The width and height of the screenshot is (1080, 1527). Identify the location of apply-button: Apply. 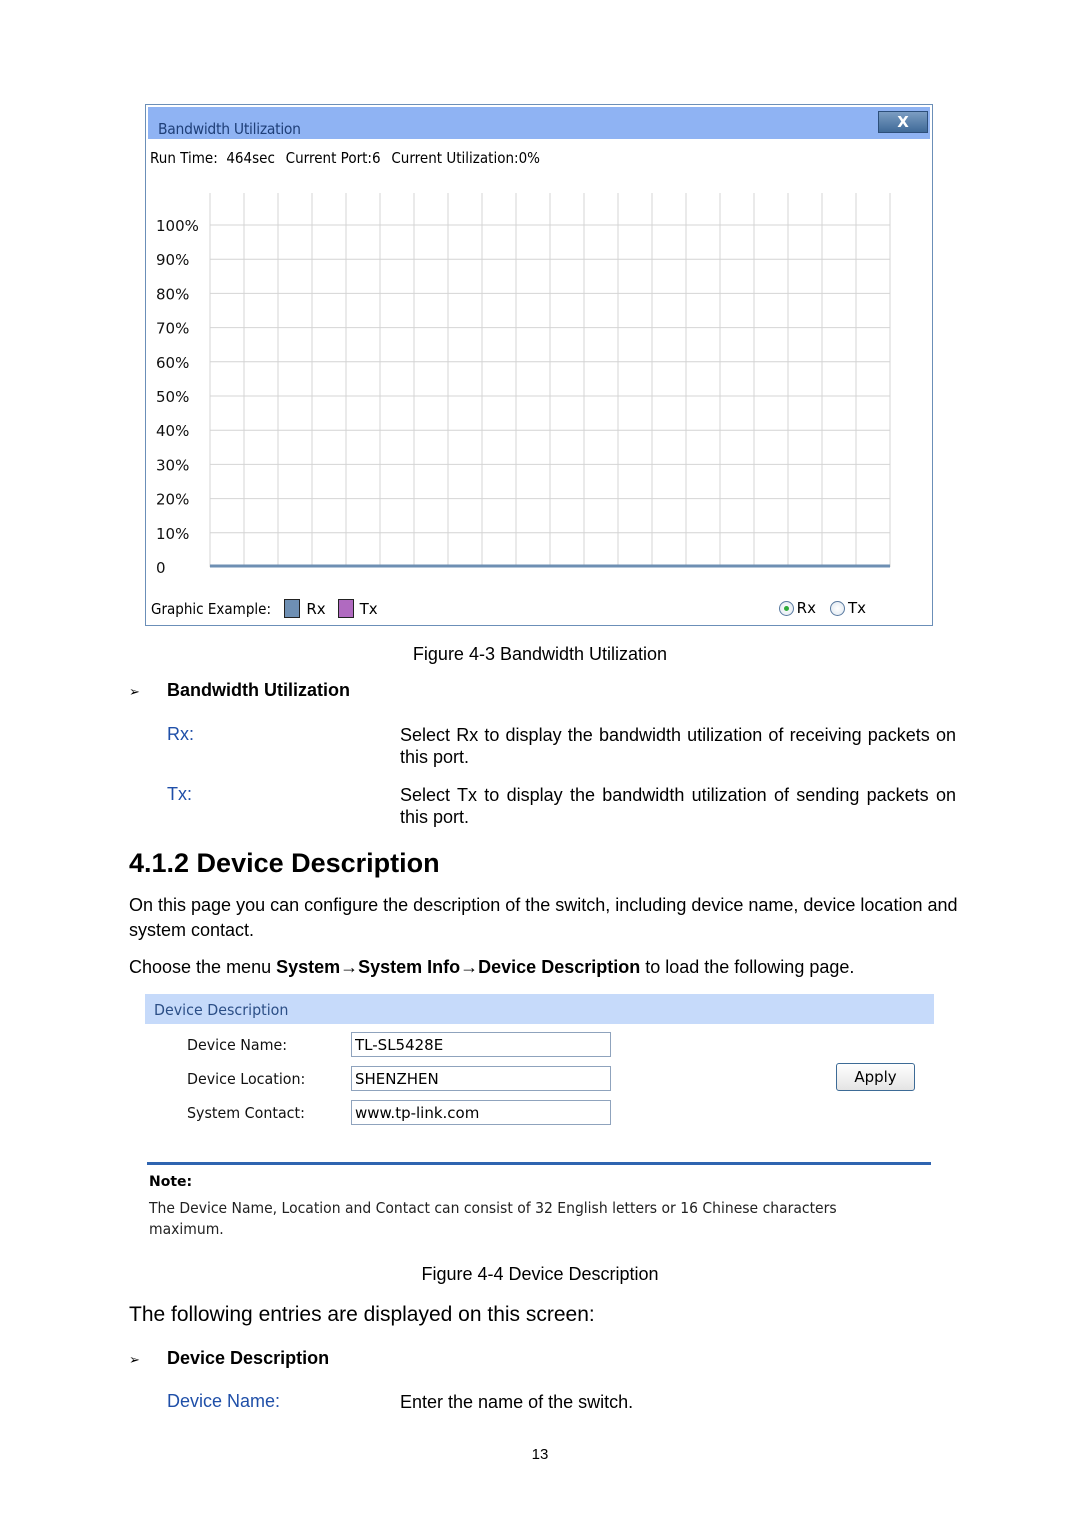
(875, 1077).